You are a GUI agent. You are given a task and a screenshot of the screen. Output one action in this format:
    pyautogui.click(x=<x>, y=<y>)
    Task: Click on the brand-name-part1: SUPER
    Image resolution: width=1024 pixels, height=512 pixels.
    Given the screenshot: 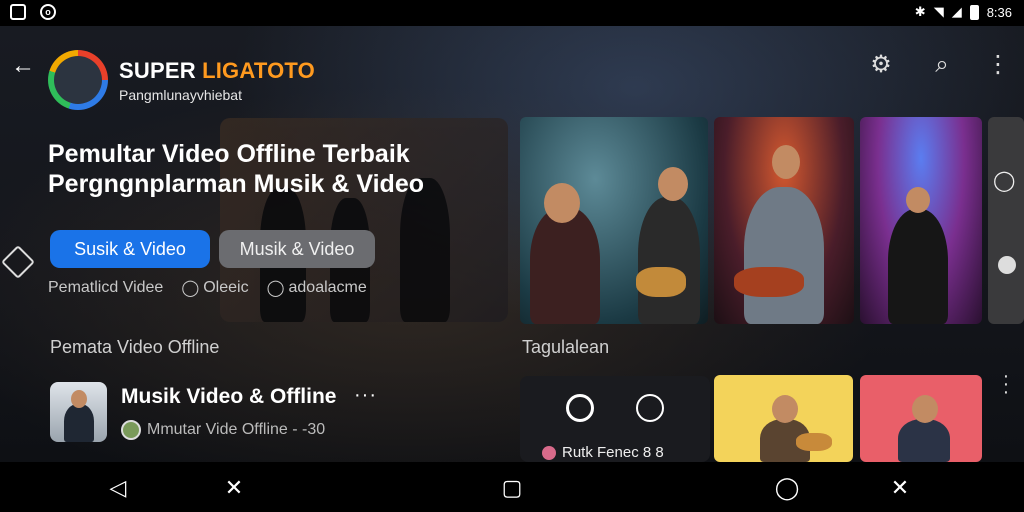 What is the action you would take?
    pyautogui.click(x=161, y=70)
    